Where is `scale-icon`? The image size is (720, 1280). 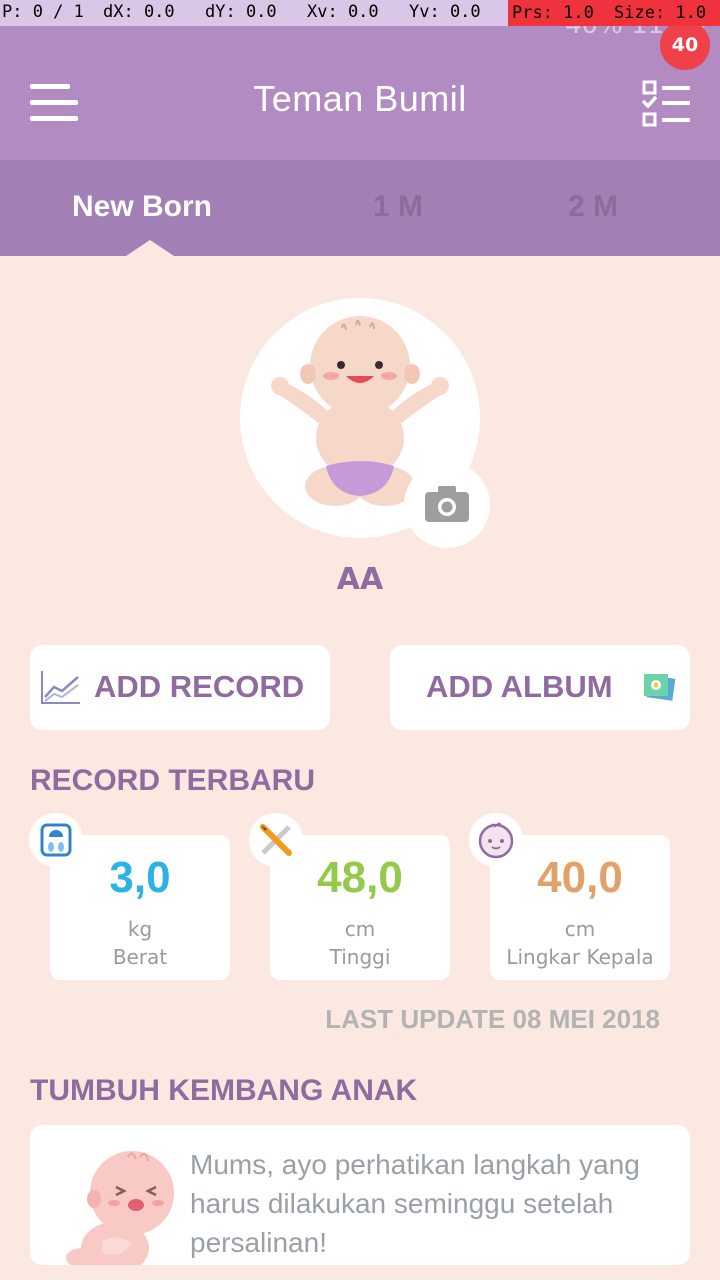 scale-icon is located at coordinates (56, 840).